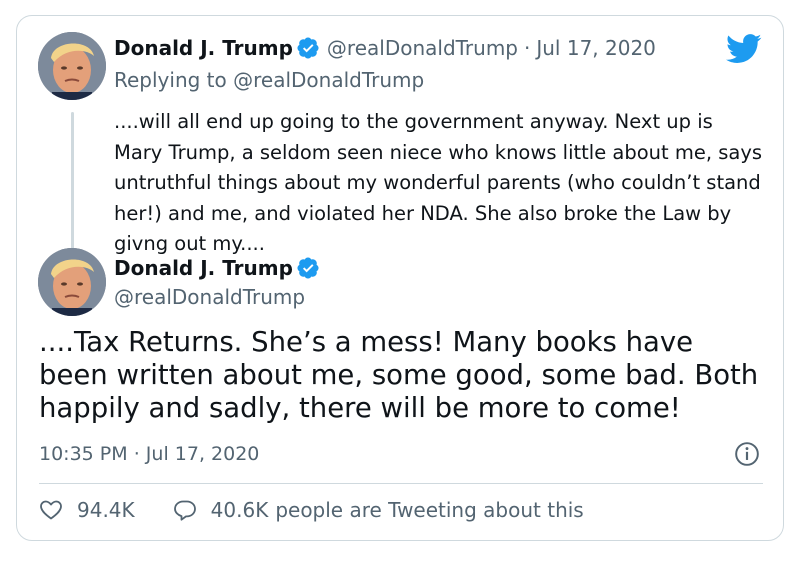 The image size is (800, 565). Describe the element at coordinates (744, 49) in the screenshot. I see `twitter-bird-icon` at that location.